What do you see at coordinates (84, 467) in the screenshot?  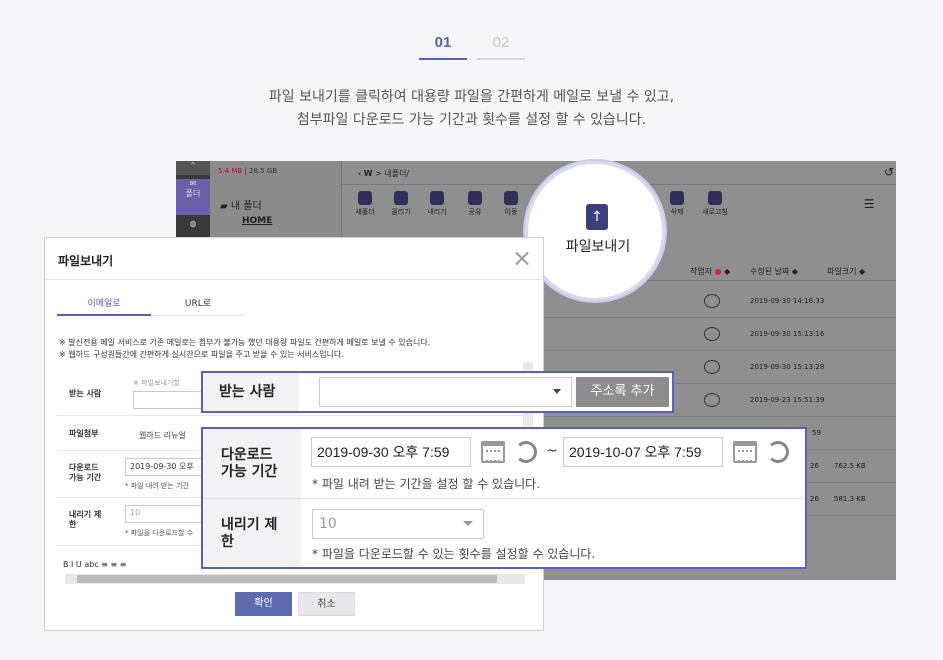 I see `download-label-line1: 다운로드` at bounding box center [84, 467].